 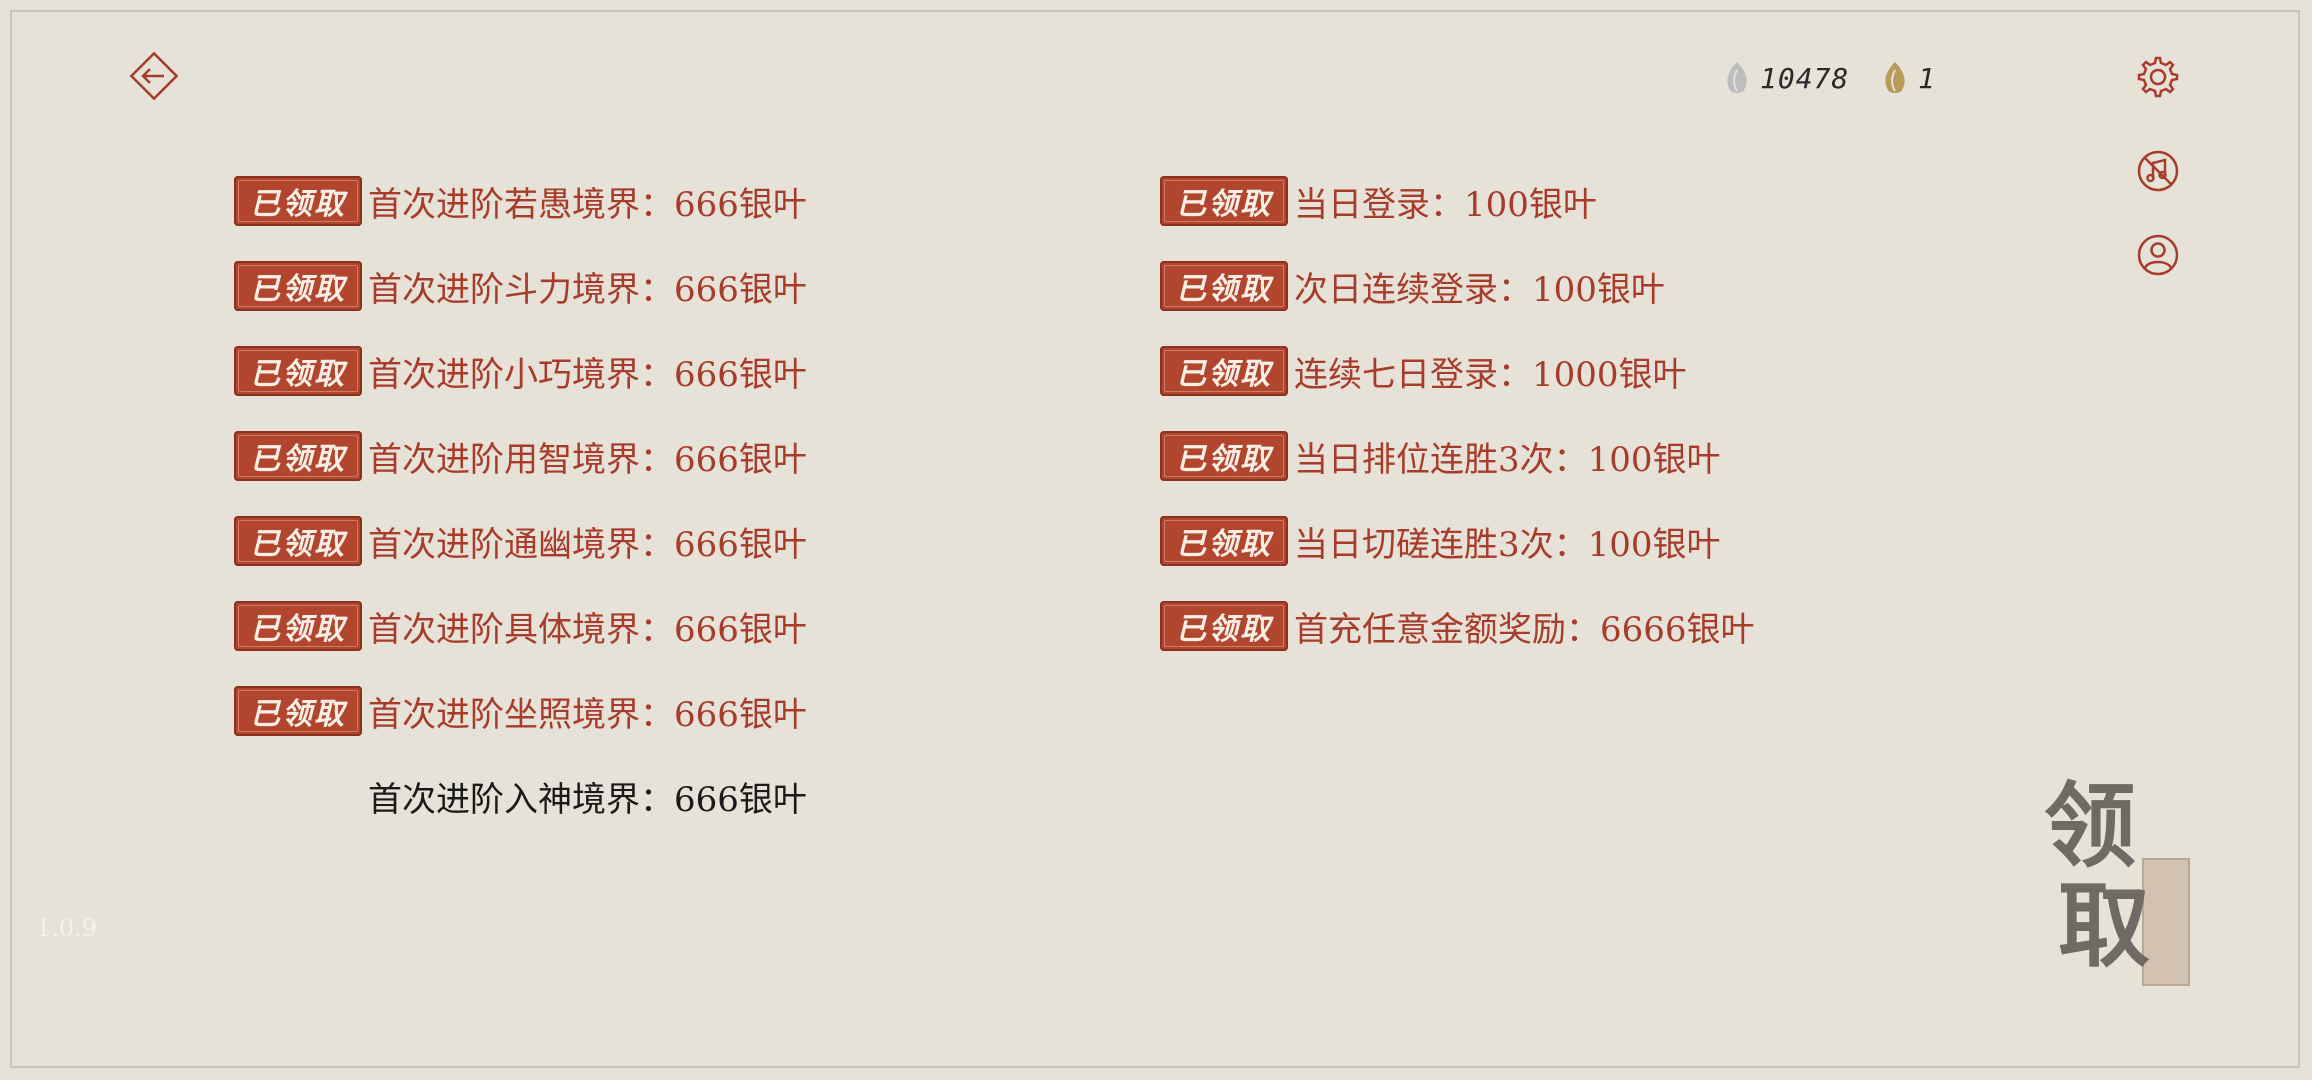 I want to click on reward-text: 首充任意金额奖励：6666银叶, so click(x=1524, y=629).